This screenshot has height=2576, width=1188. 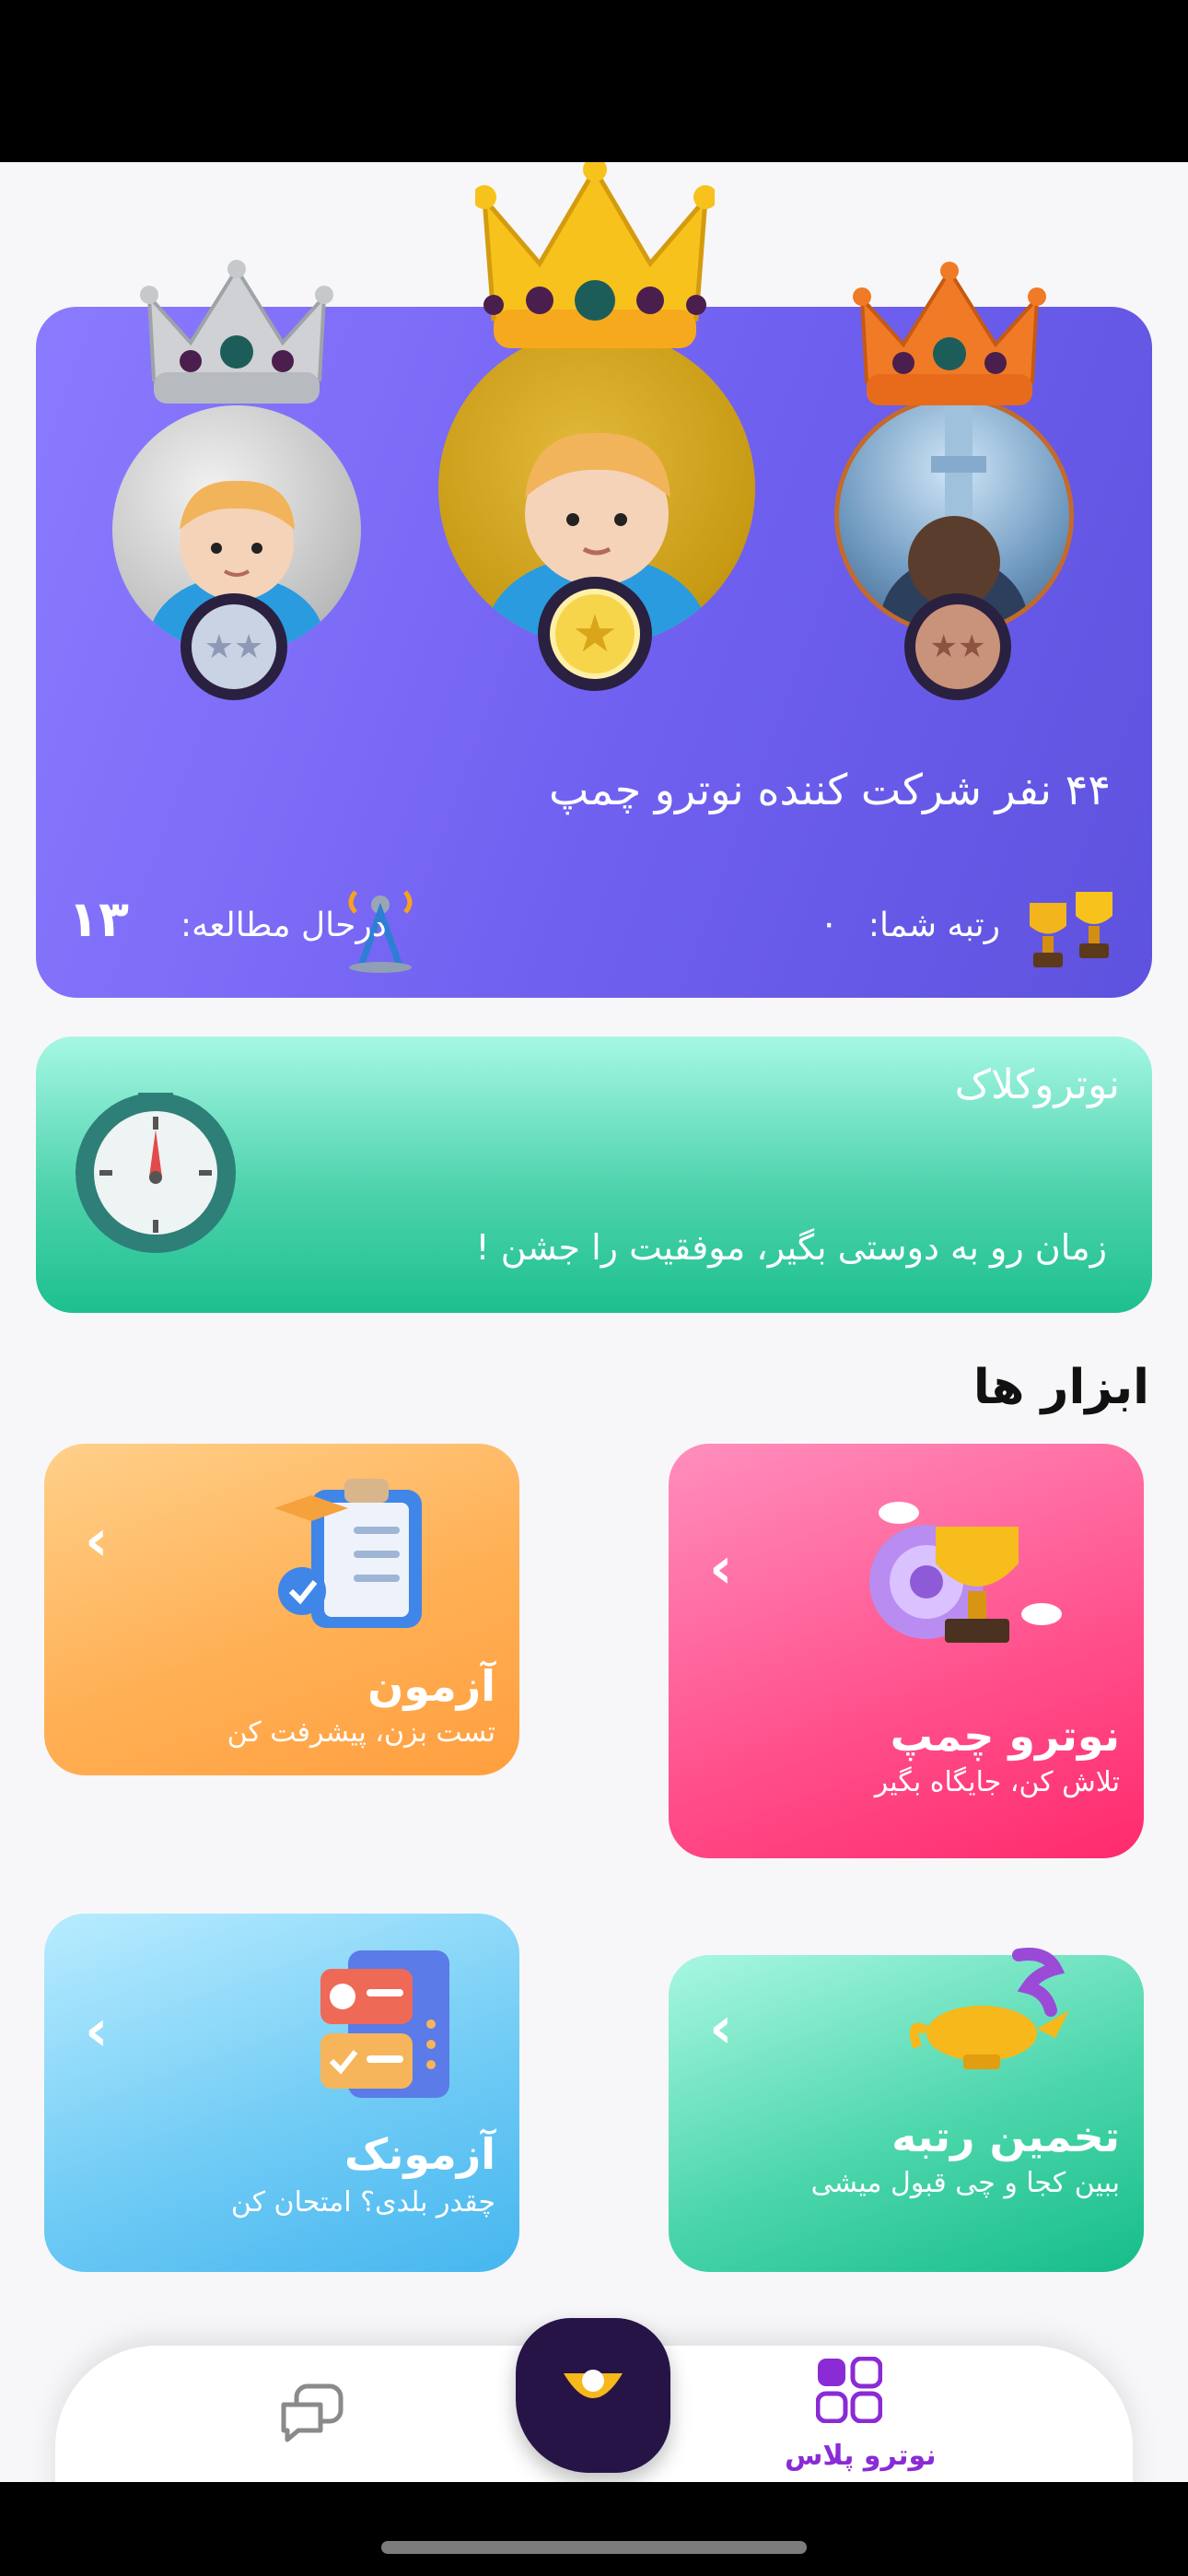 What do you see at coordinates (1037, 1084) in the screenshot?
I see `notroclock-title: نوتروکلاک` at bounding box center [1037, 1084].